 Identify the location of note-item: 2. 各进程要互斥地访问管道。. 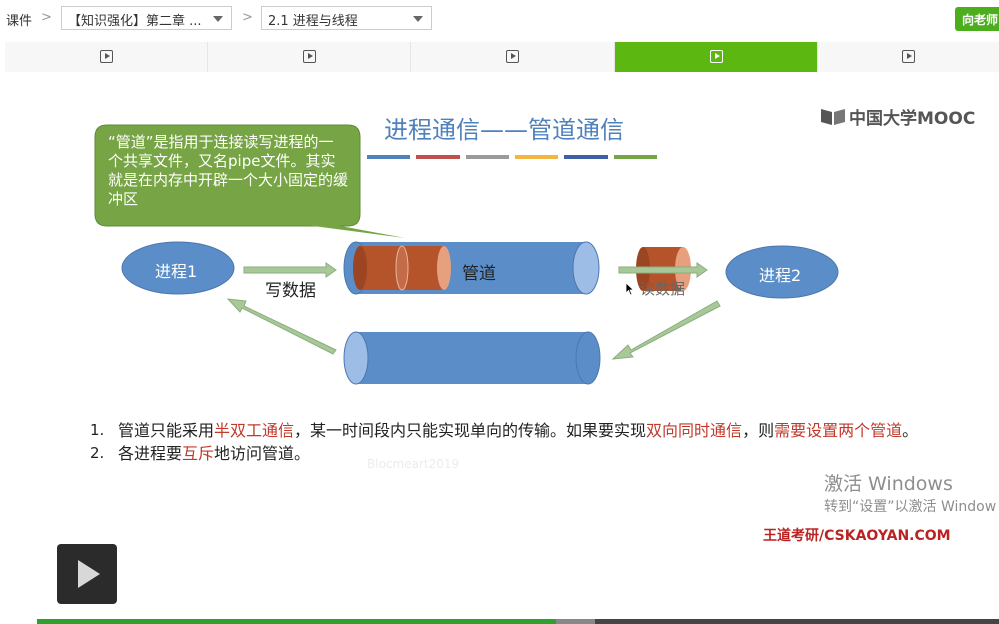
(520, 453).